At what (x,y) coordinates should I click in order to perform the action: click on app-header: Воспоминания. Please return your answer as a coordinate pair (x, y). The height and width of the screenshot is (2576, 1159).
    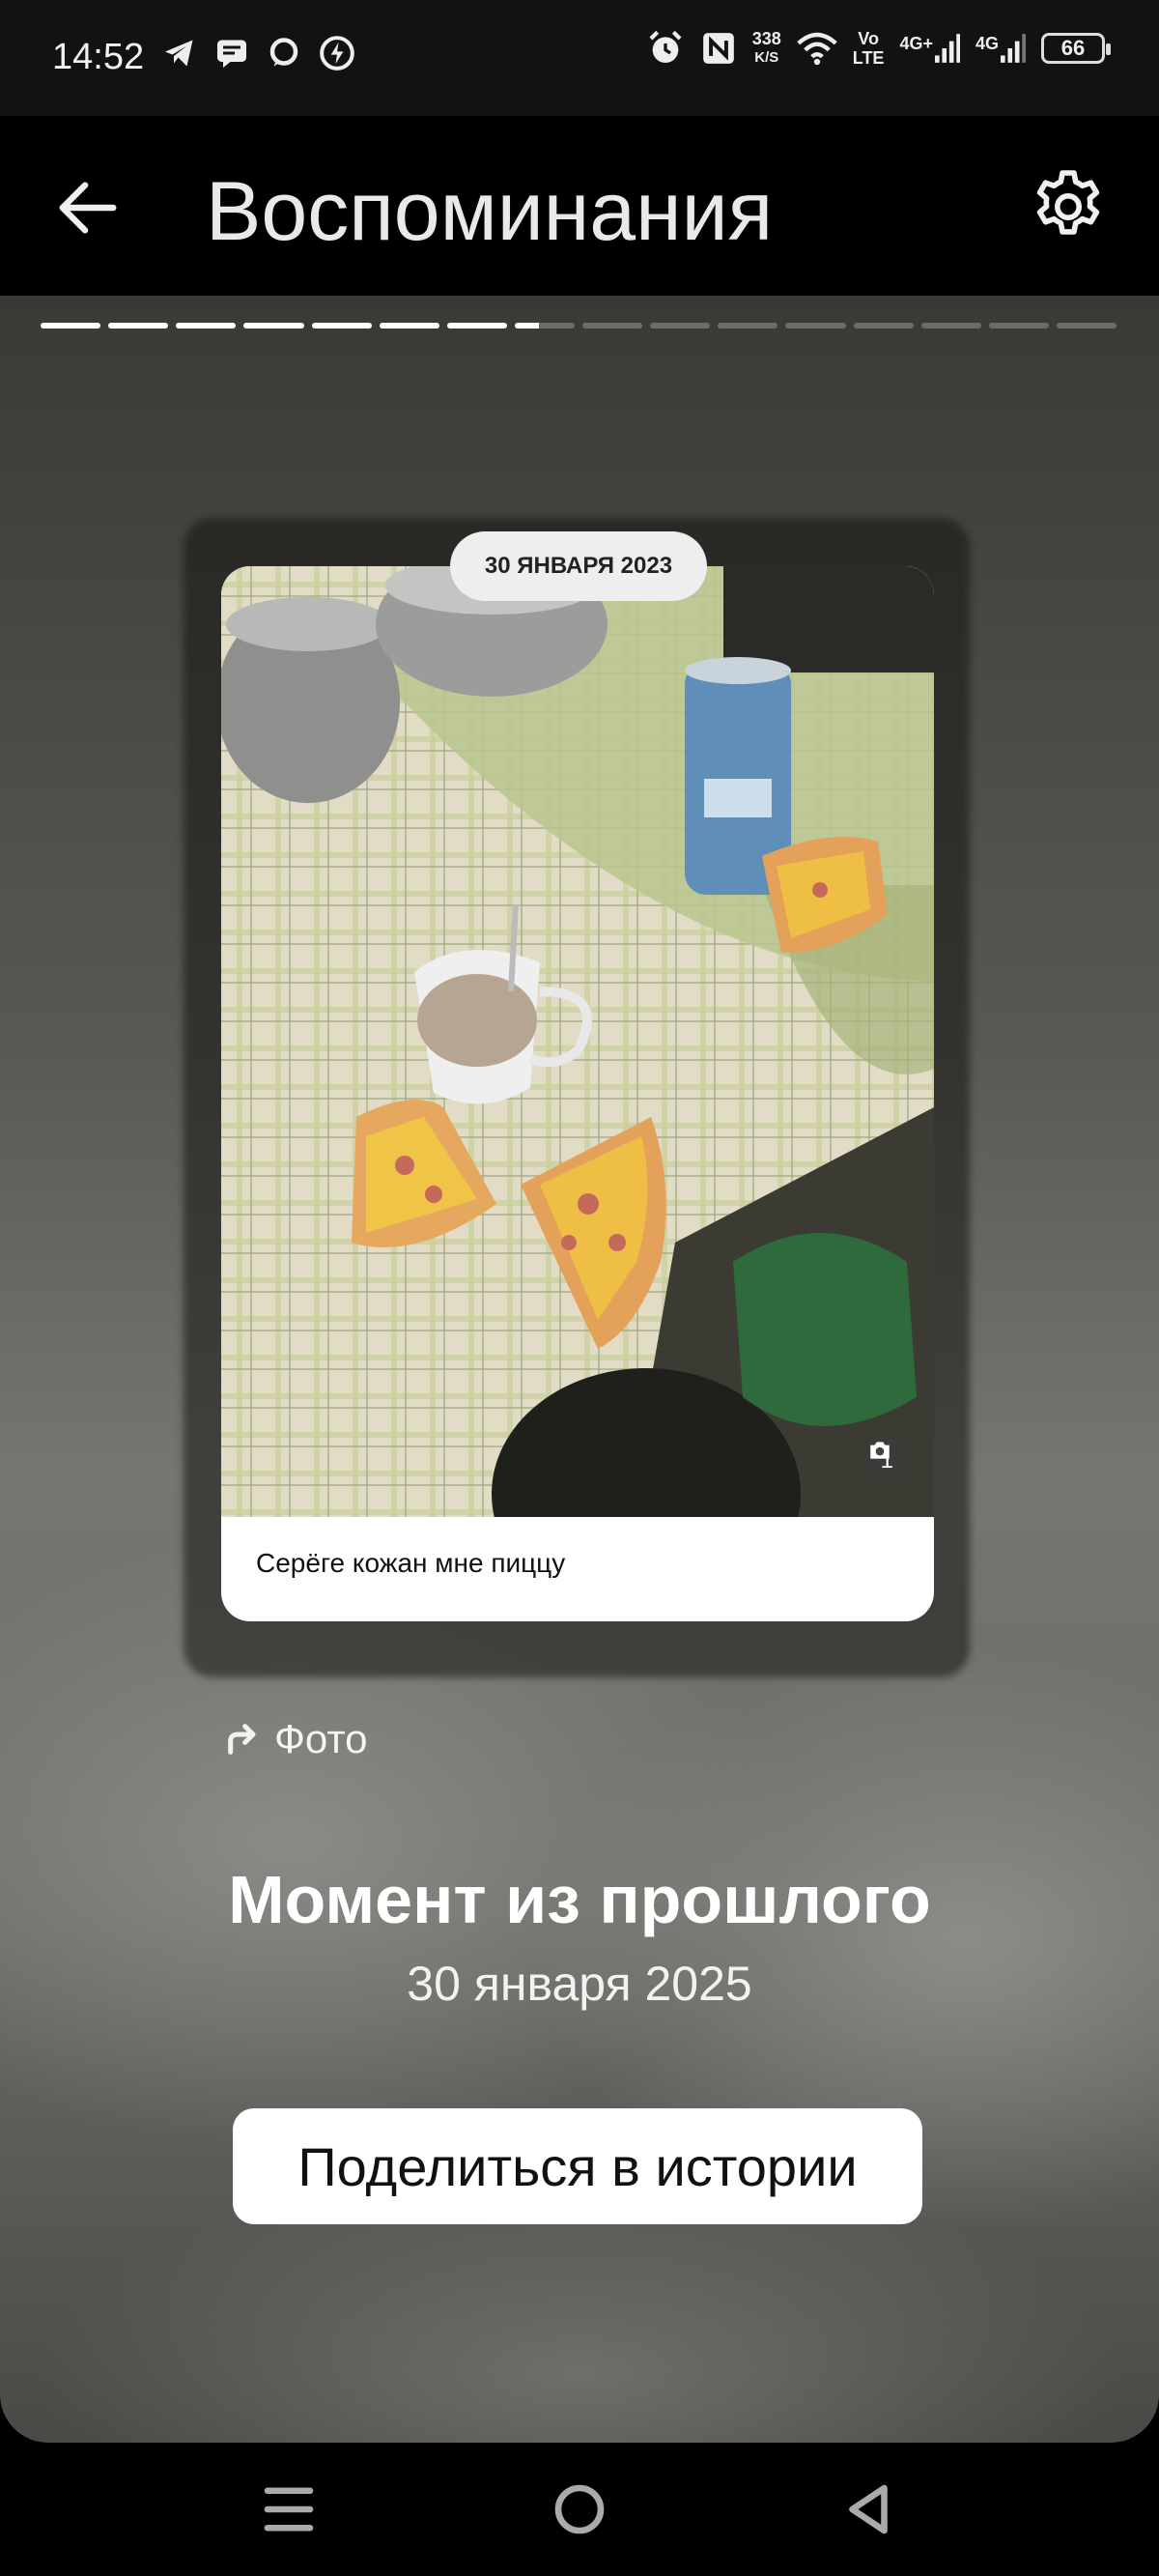
    Looking at the image, I should click on (579, 206).